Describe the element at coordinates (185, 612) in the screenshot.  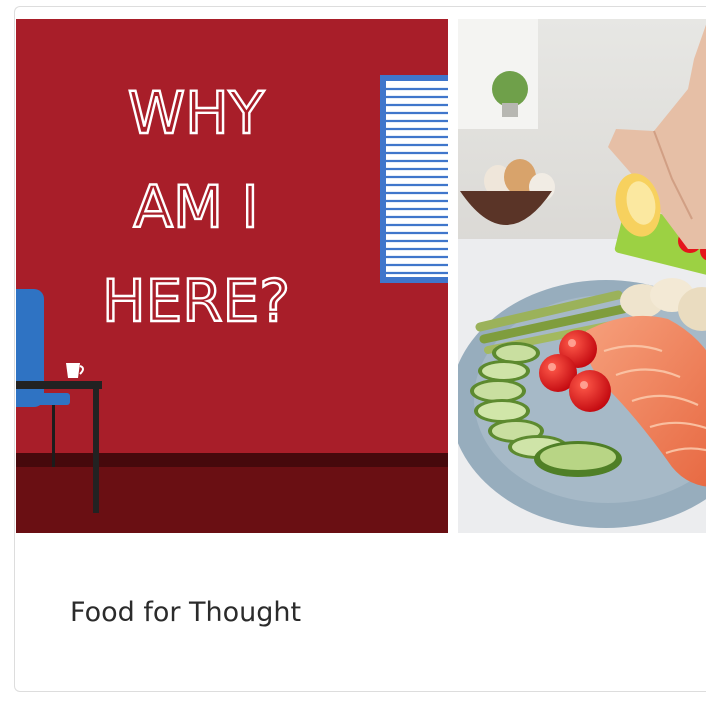
I see `card-title: Food for Thought` at that location.